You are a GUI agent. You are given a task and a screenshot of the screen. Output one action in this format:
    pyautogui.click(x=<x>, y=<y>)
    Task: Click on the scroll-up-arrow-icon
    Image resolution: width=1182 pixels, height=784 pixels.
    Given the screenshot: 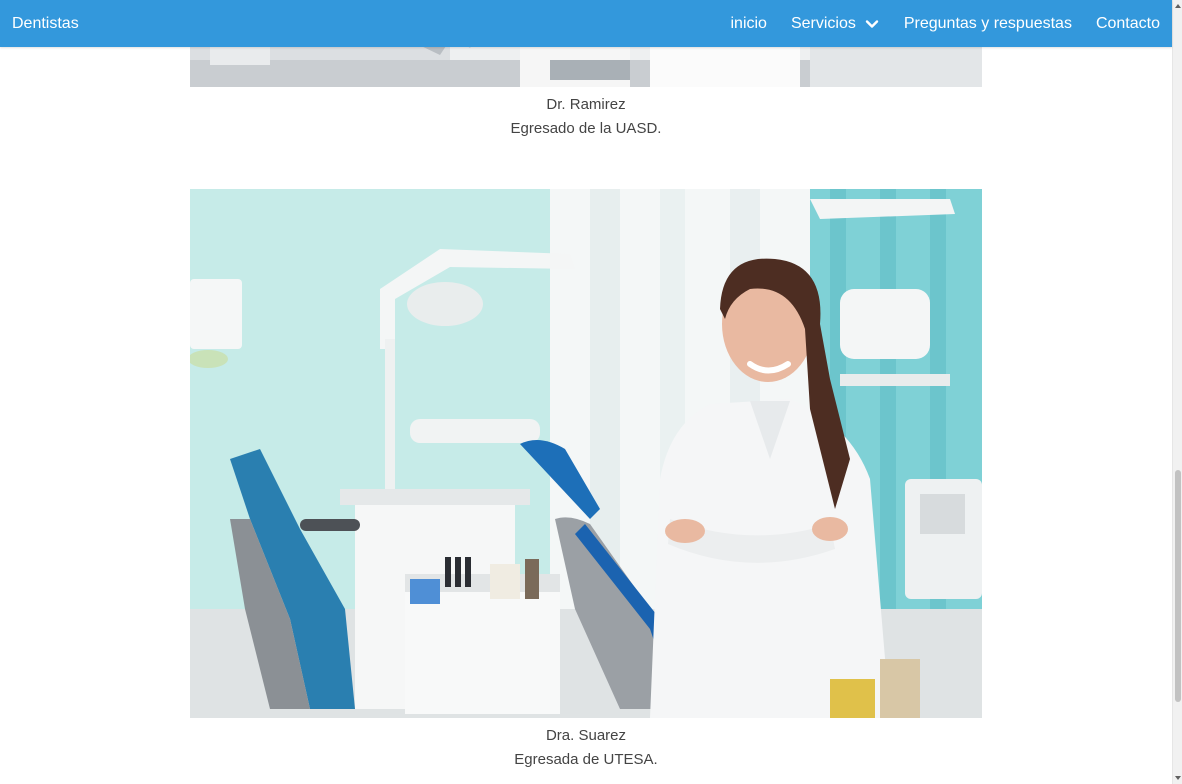 What is the action you would take?
    pyautogui.click(x=1178, y=6)
    